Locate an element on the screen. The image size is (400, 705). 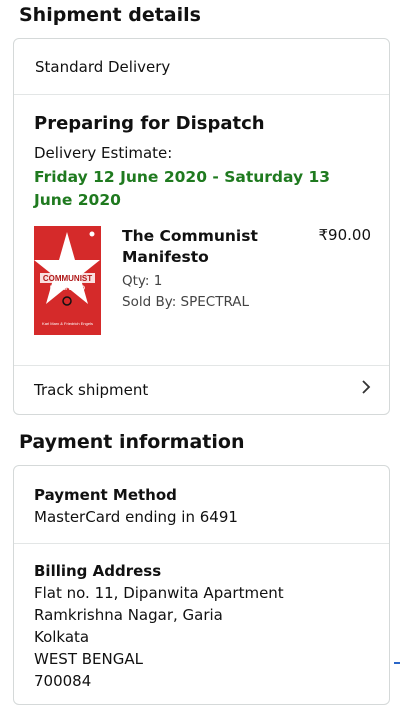
chevron-right-icon is located at coordinates (366, 389).